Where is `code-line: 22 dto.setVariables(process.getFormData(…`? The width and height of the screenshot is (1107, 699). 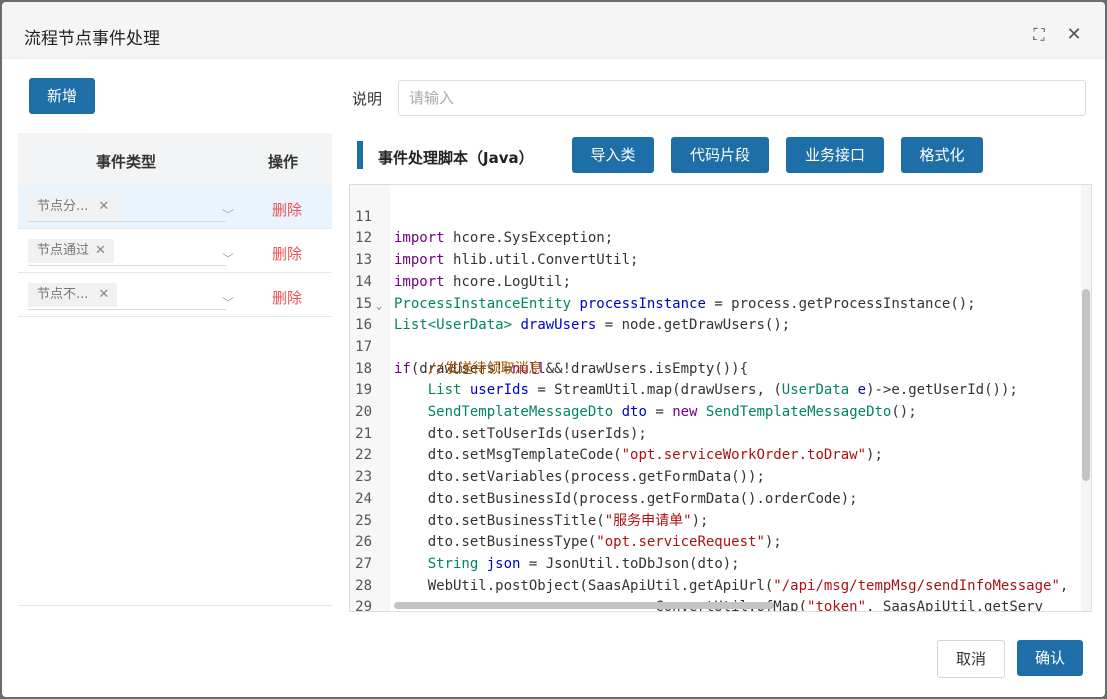 code-line: 22 dto.setVariables(process.getFormData(… is located at coordinates (557, 454).